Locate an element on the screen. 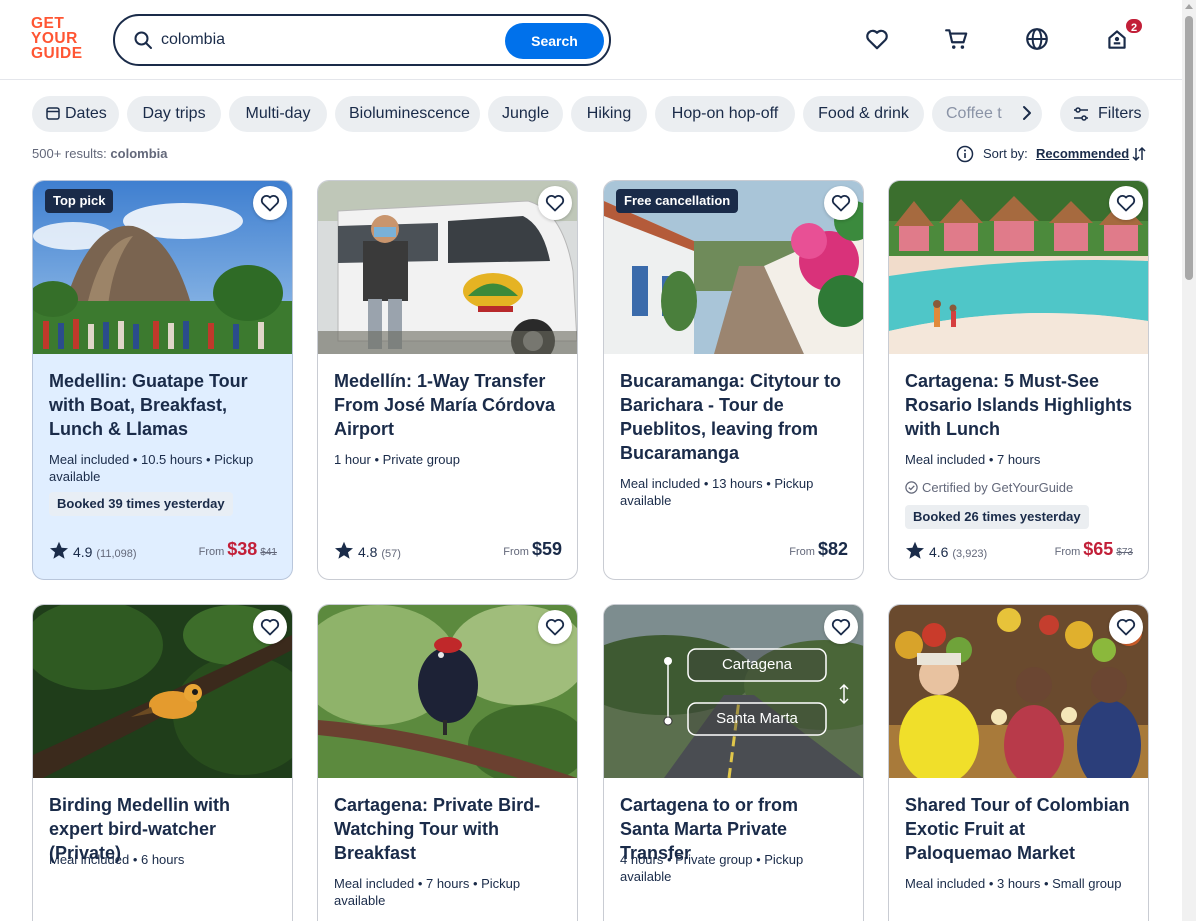 The height and width of the screenshot is (921, 1196). booked-yesterday-badge: Booked 26 times yesterday is located at coordinates (997, 517).